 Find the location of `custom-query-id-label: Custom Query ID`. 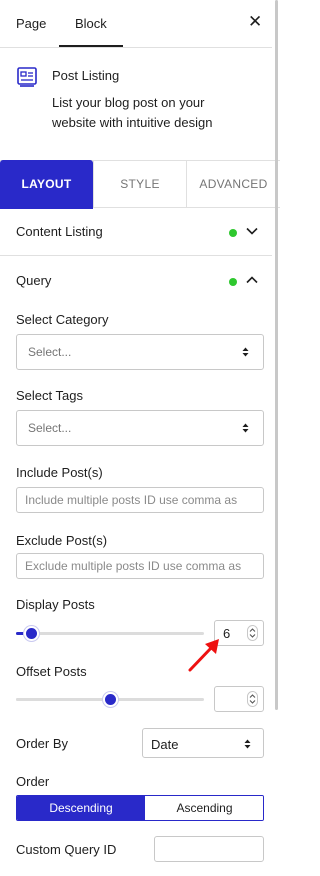

custom-query-id-label: Custom Query ID is located at coordinates (66, 849).